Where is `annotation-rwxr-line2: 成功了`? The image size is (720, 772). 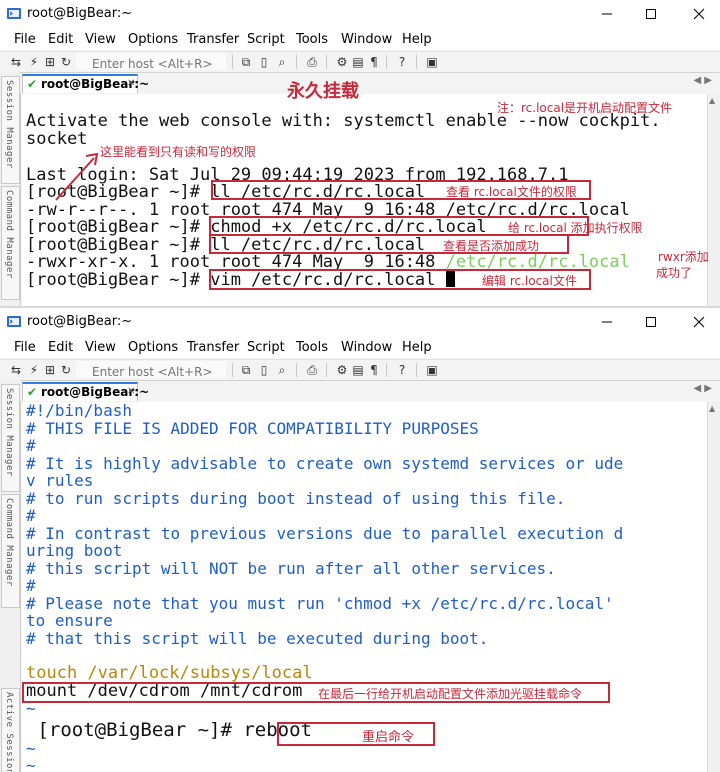
annotation-rwxr-line2: 成功了 is located at coordinates (674, 273).